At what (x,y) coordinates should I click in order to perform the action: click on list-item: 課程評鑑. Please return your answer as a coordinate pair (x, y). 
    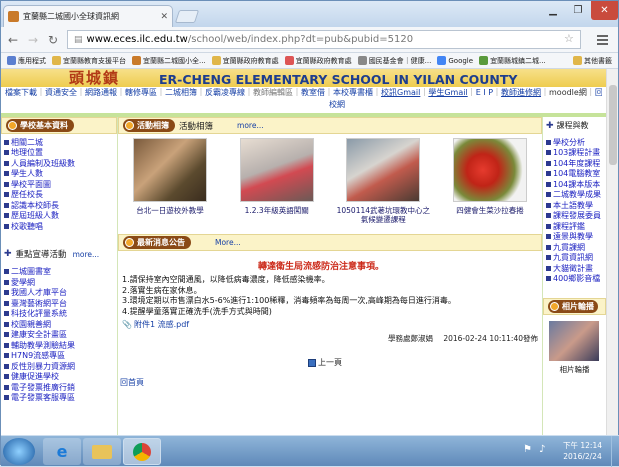
    Looking at the image, I should click on (574, 226).